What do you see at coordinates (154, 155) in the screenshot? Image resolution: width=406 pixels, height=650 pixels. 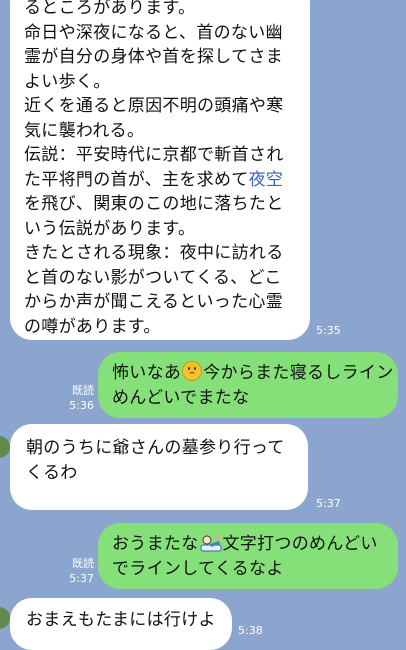 I see `message-line: 伝説：平安時代に京都で斬首され` at bounding box center [154, 155].